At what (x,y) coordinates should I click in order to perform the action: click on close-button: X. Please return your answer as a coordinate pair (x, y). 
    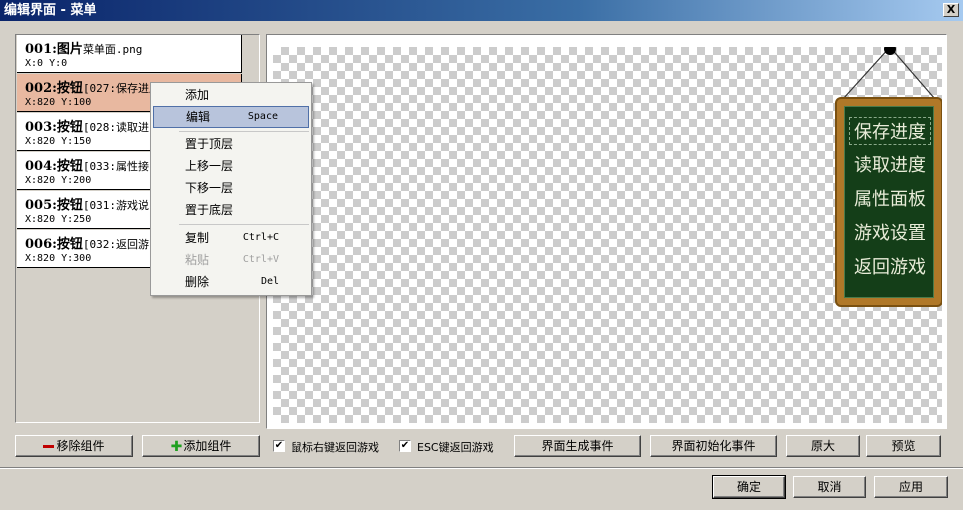
    Looking at the image, I should click on (951, 10).